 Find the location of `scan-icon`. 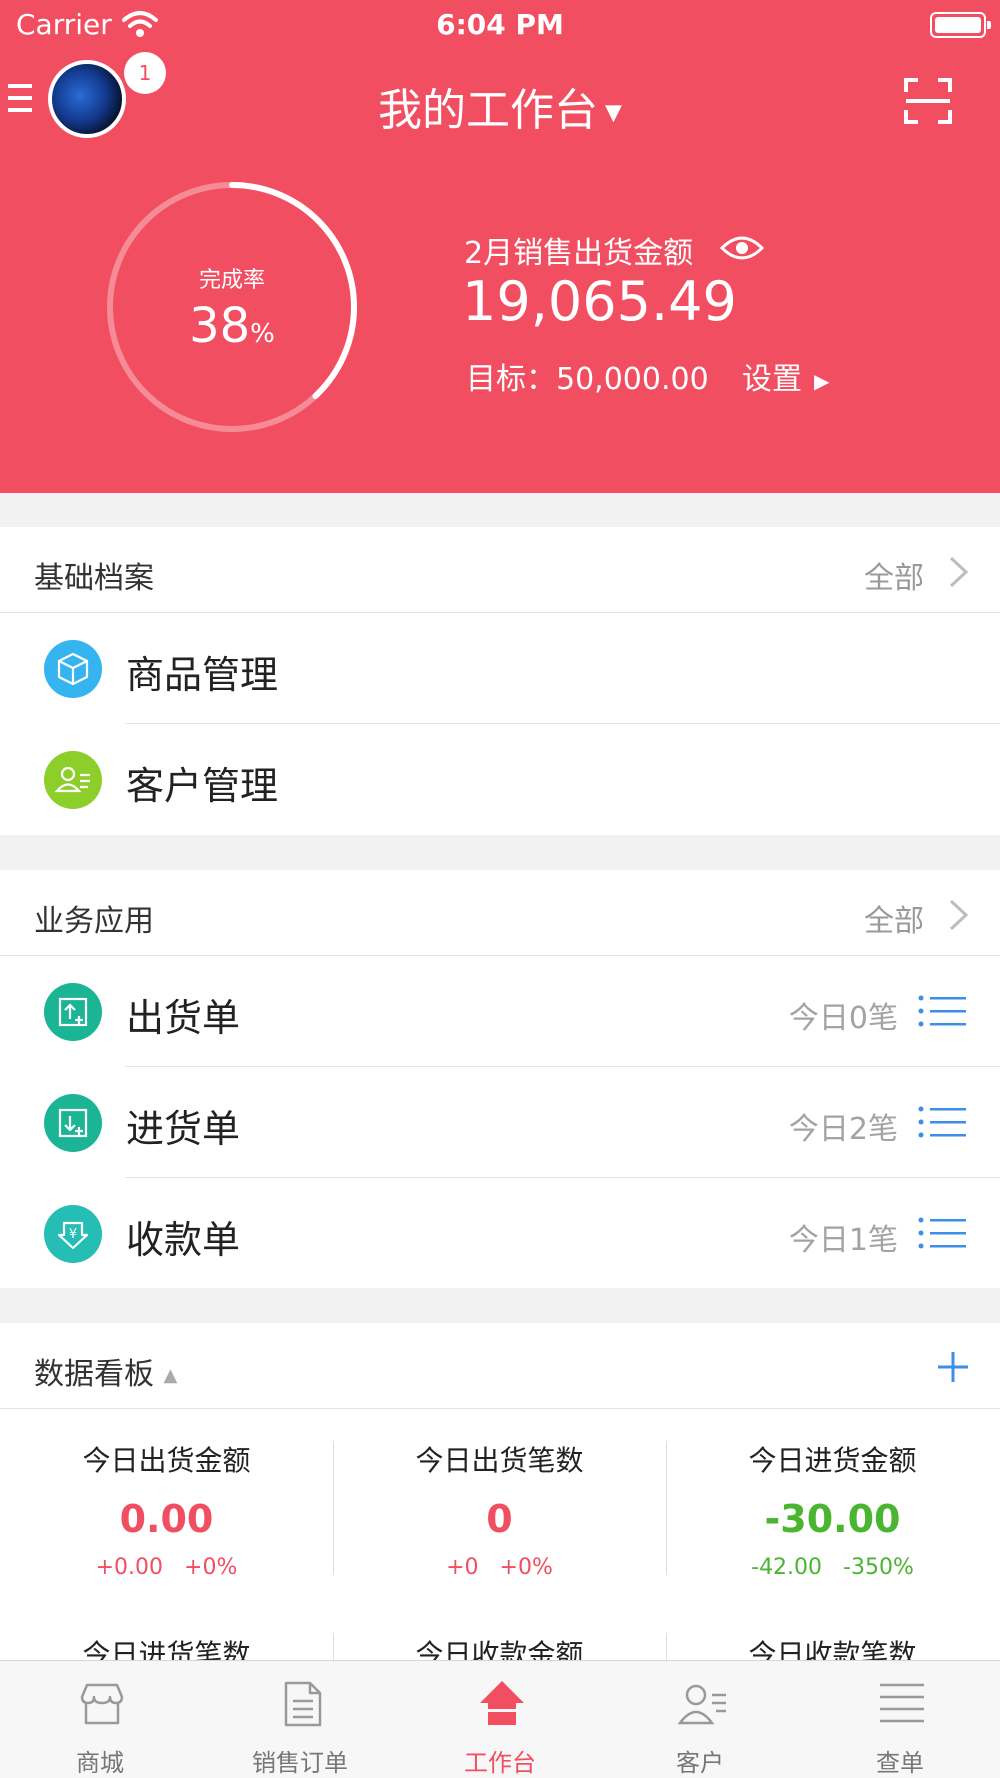

scan-icon is located at coordinates (928, 101).